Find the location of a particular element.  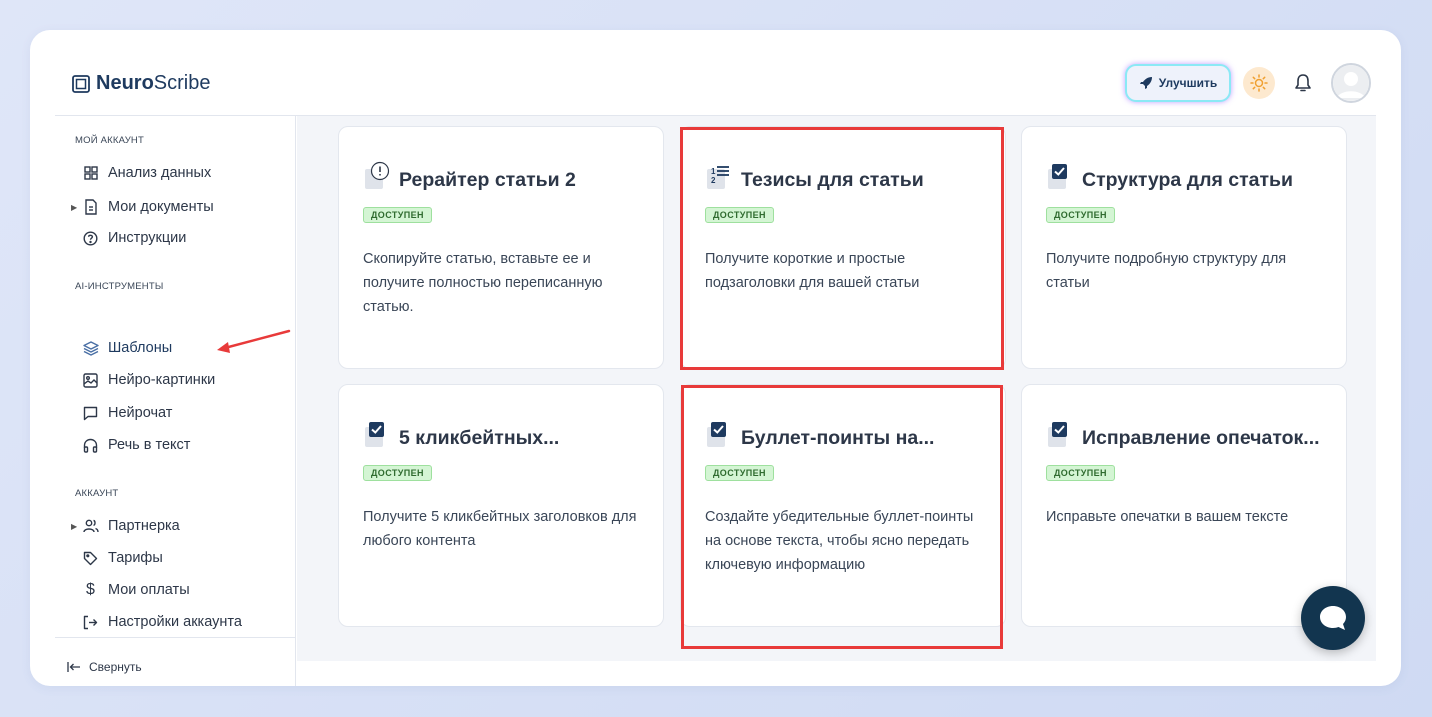

alert-icon is located at coordinates (377, 175).